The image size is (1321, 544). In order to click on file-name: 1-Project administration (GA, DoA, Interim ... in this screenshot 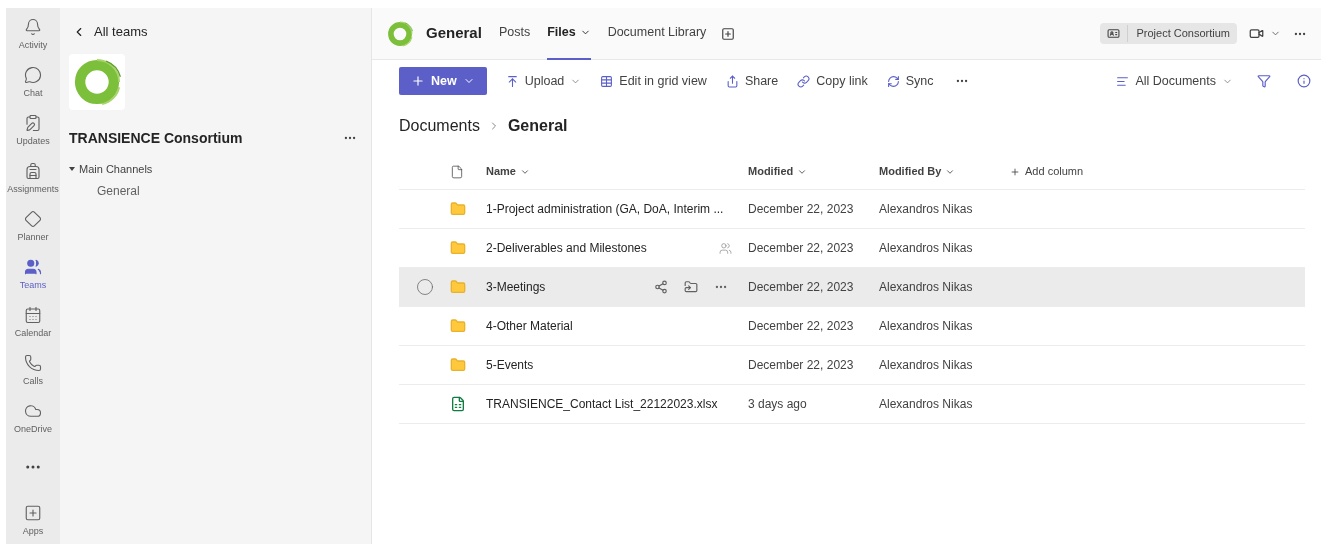, I will do `click(605, 209)`.